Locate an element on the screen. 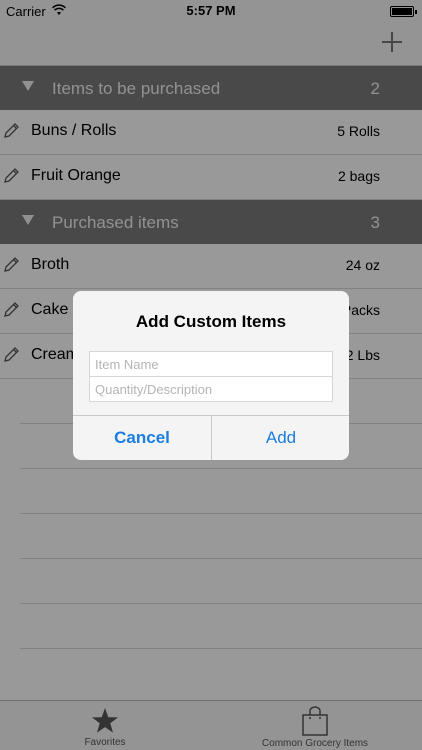 The height and width of the screenshot is (750, 422). quantity-description-input is located at coordinates (211, 389).